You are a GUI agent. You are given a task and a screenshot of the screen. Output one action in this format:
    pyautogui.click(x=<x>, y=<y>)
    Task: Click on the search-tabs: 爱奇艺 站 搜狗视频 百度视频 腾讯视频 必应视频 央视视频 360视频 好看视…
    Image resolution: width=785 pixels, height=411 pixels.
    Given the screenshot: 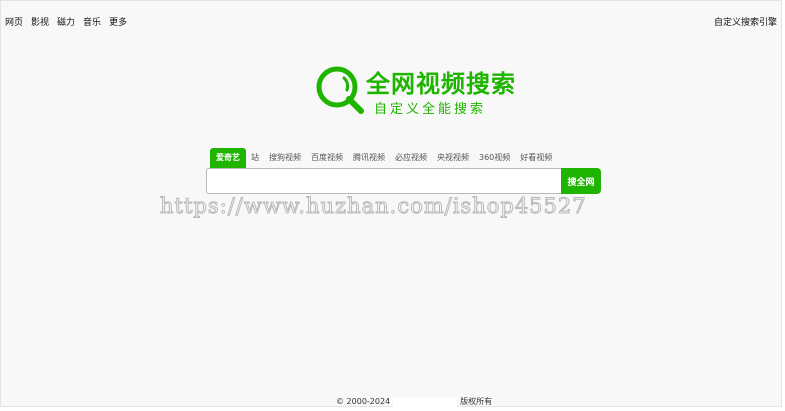 What is the action you would take?
    pyautogui.click(x=383, y=158)
    